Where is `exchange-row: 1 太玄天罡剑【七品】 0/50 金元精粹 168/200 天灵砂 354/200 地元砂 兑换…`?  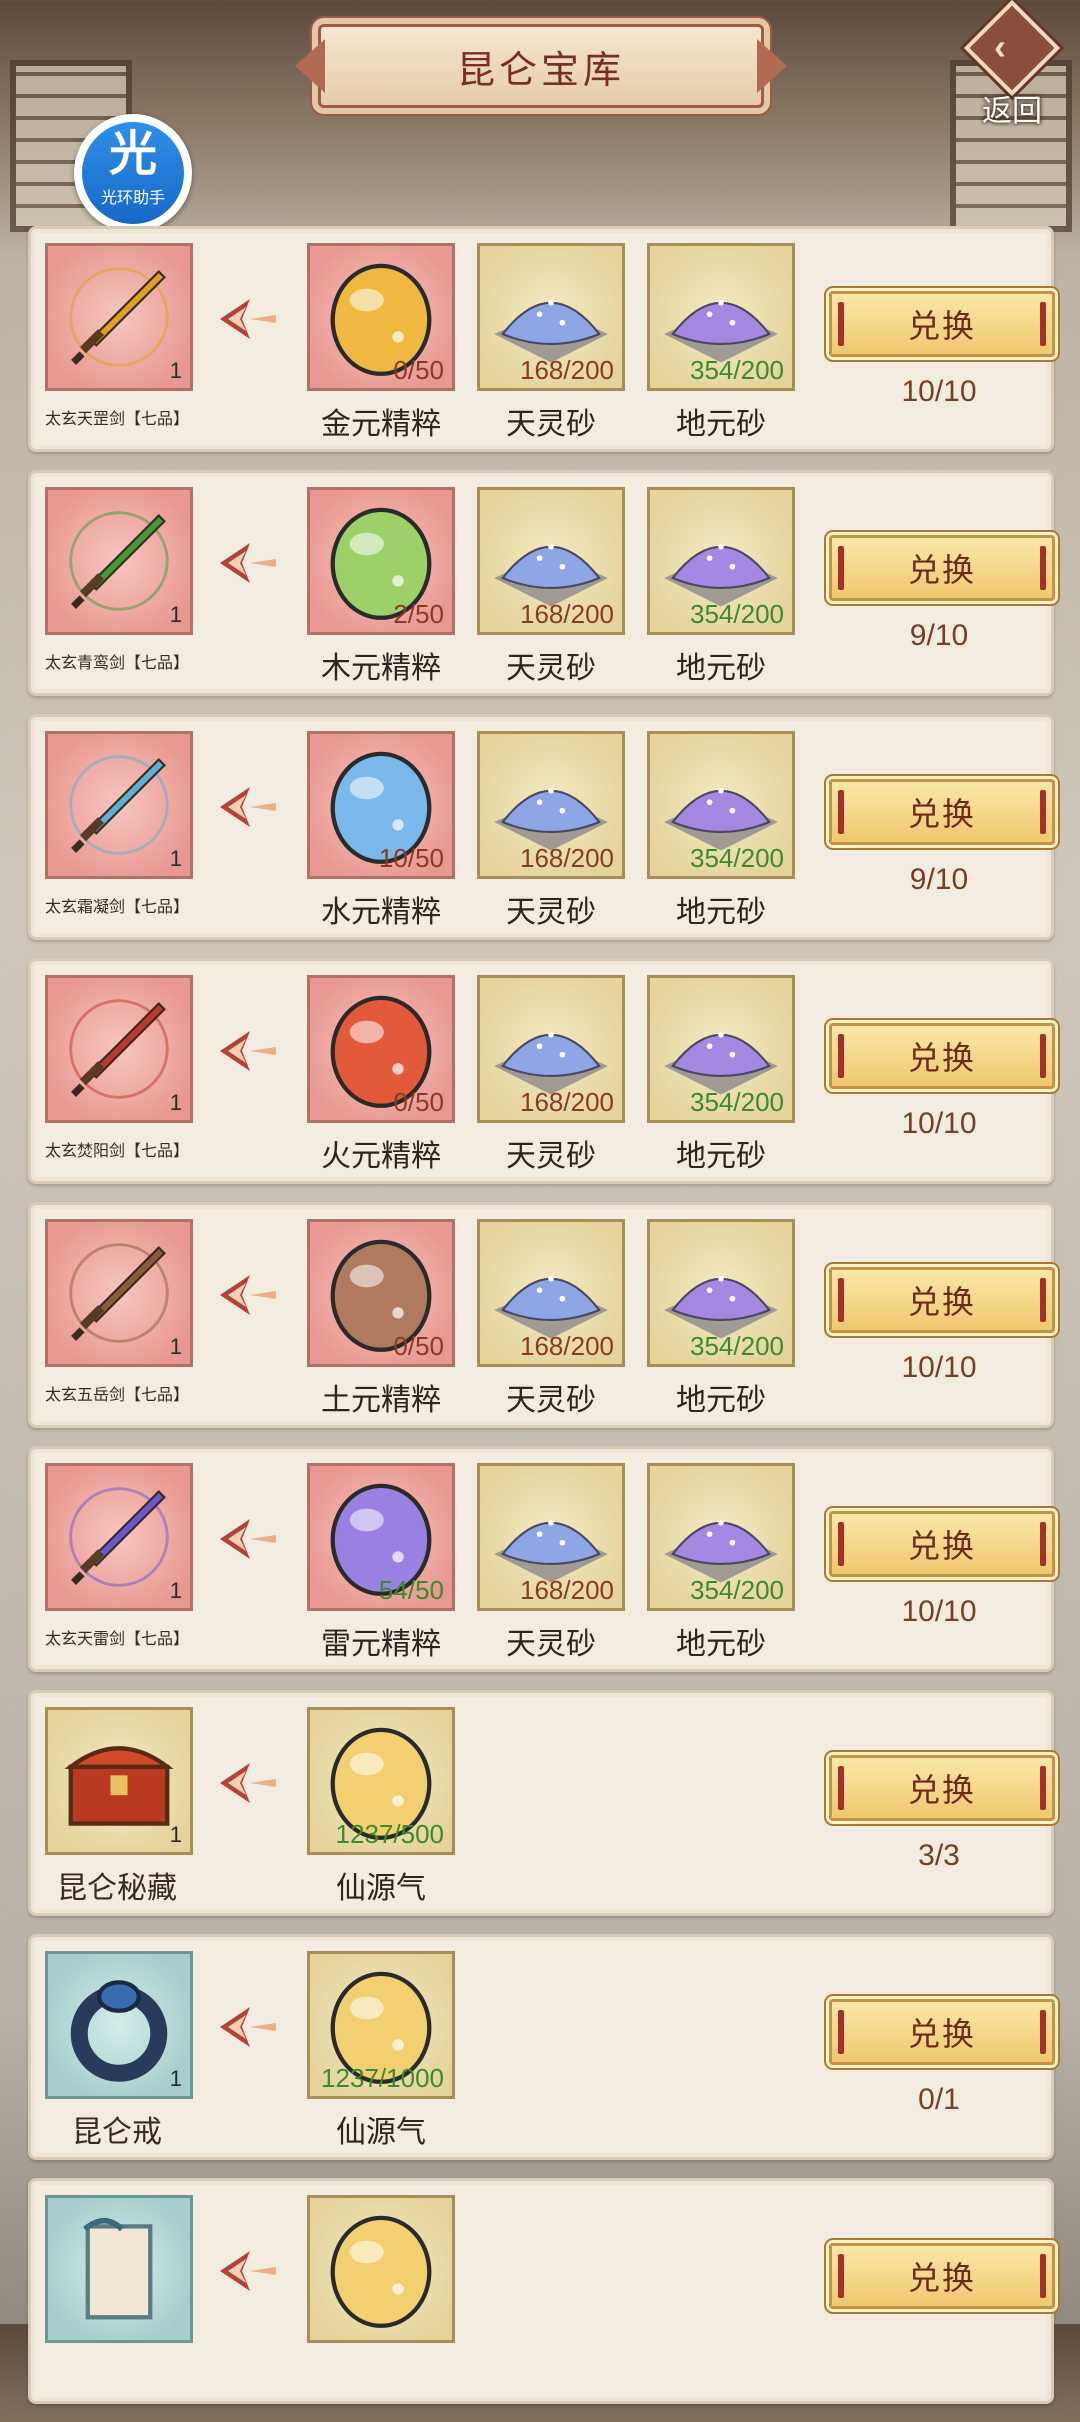 exchange-row: 1 太玄天罡剑【七品】 0/50 金元精粹 168/200 天灵砂 354/200 地元砂 兑换… is located at coordinates (541, 339).